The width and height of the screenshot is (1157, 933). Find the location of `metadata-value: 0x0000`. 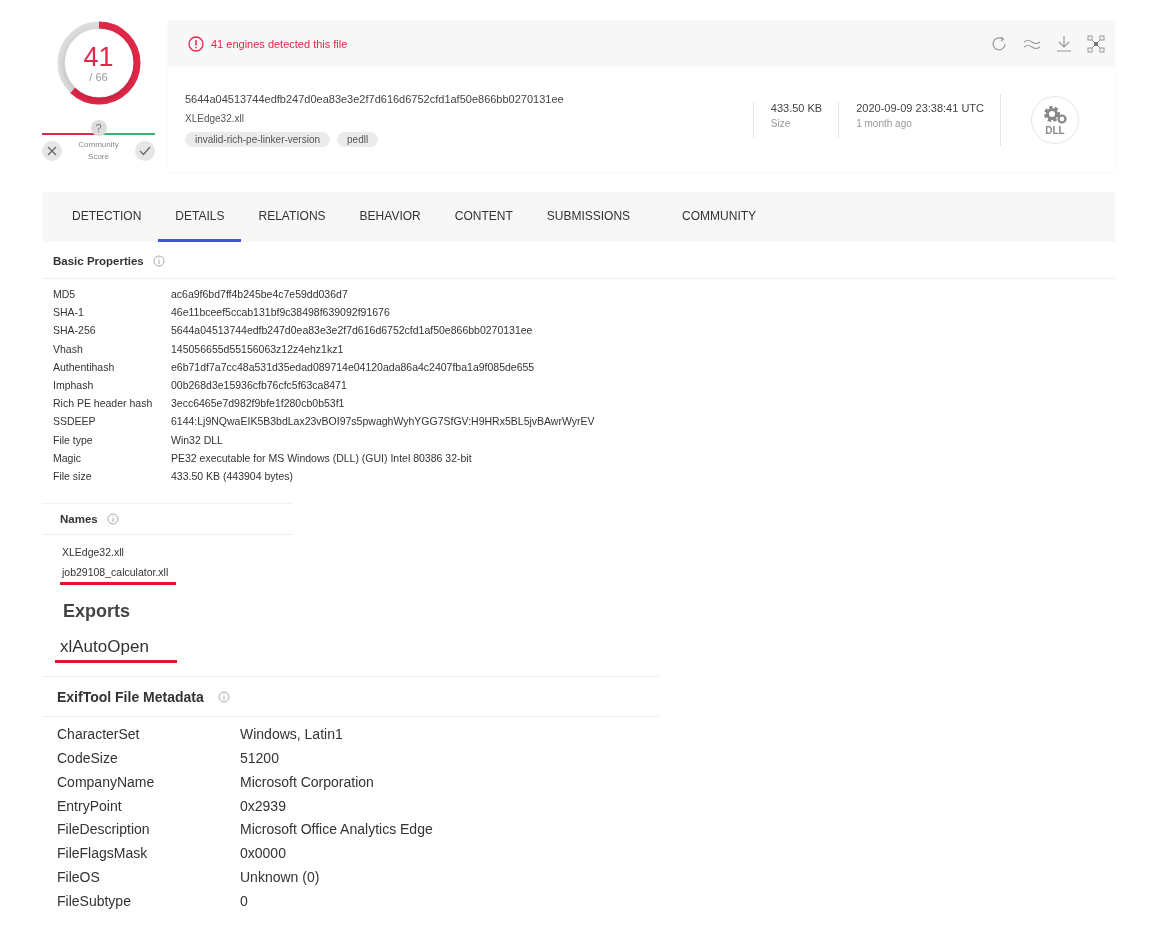

metadata-value: 0x0000 is located at coordinates (263, 854).